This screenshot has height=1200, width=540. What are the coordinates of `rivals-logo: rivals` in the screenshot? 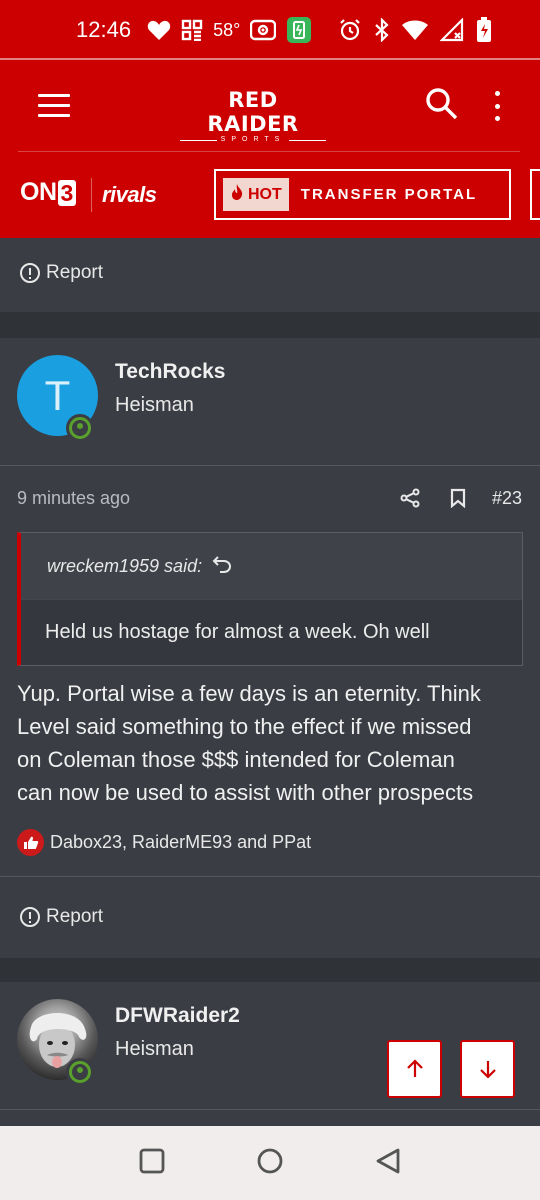 It's located at (129, 195).